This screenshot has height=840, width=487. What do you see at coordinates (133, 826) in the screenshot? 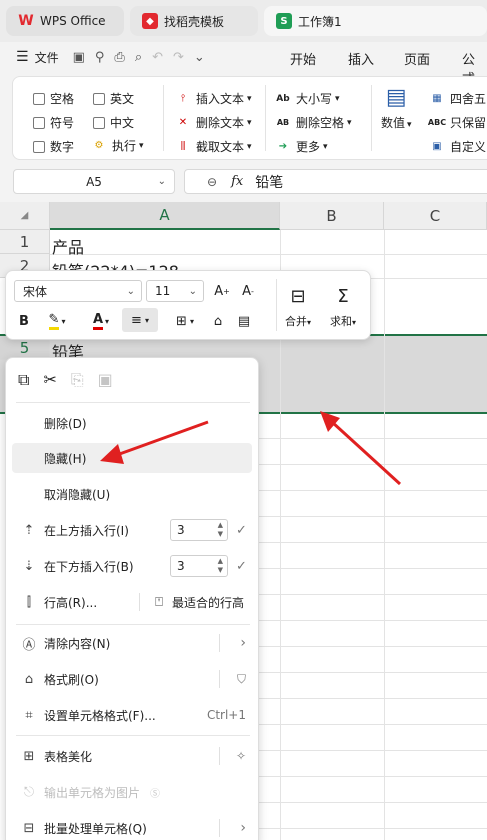
I see `menu-batch-process: ⊟ 批量处理单元格(Q) ›` at bounding box center [133, 826].